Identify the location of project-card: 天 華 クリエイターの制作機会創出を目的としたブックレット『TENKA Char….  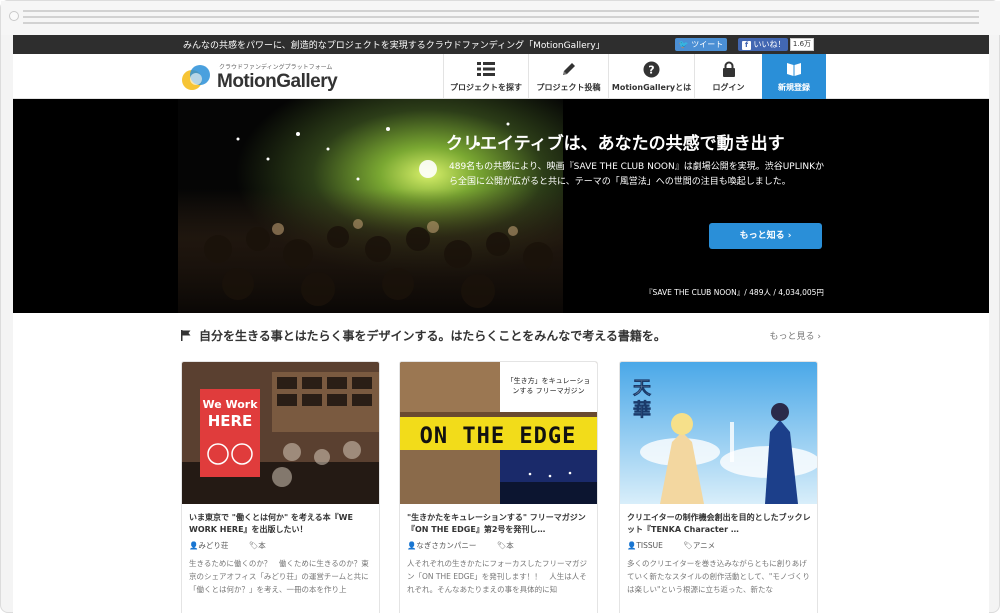
(718, 487).